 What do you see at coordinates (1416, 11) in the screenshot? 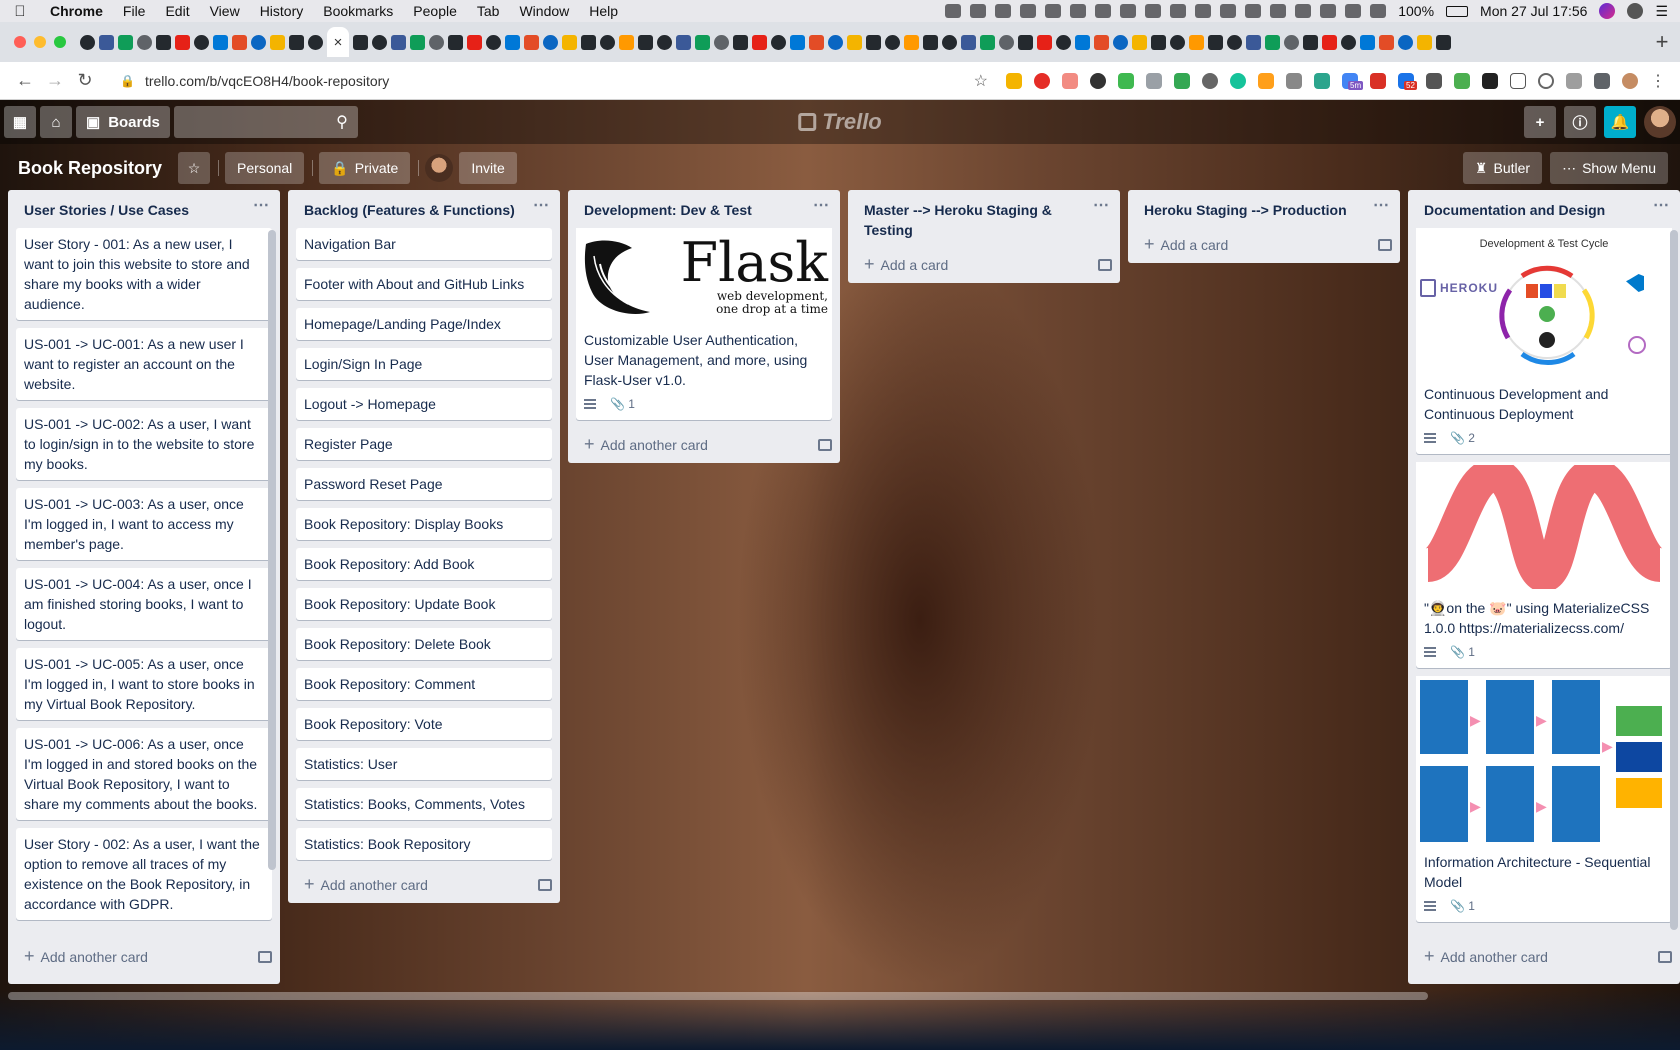
I see `battery-percent: 100%` at bounding box center [1416, 11].